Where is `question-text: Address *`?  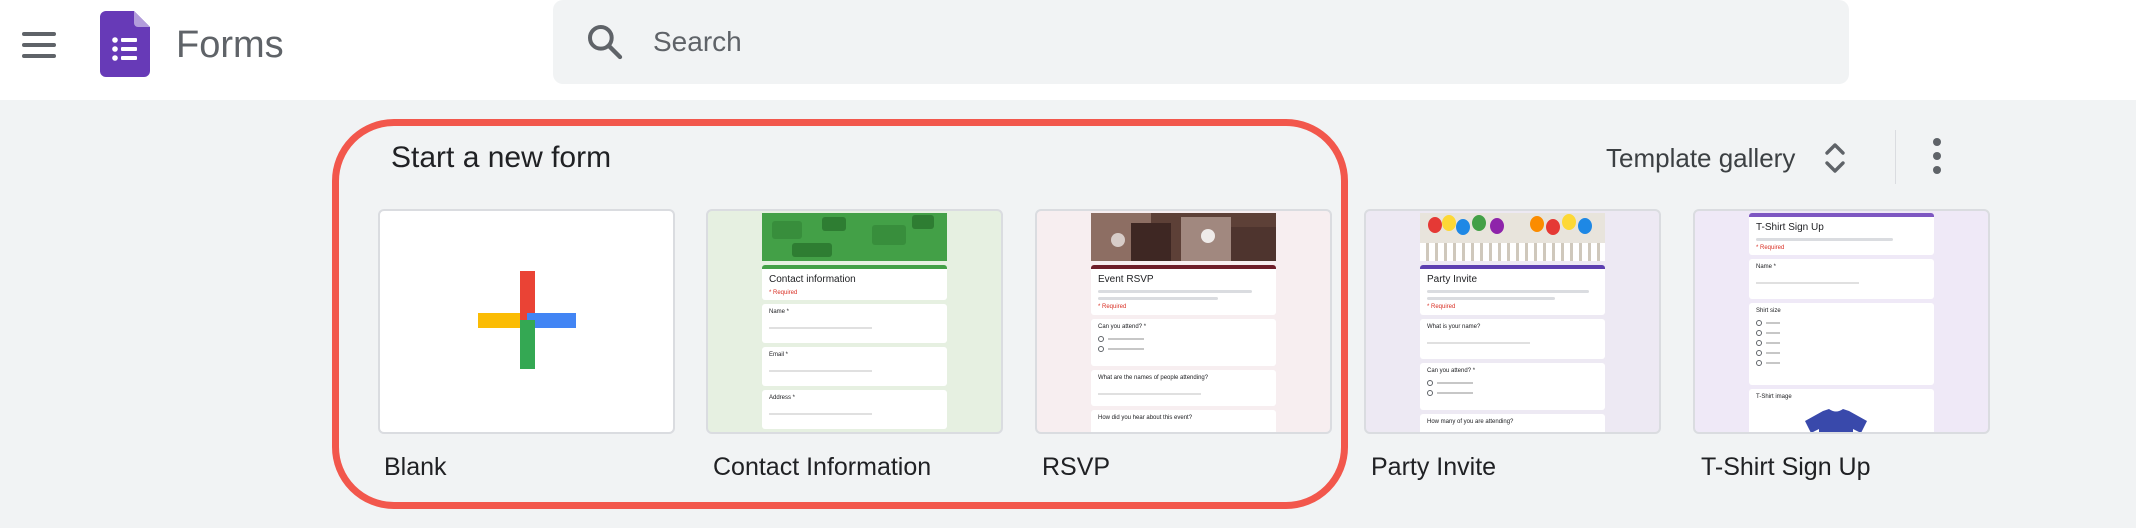 question-text: Address * is located at coordinates (782, 398).